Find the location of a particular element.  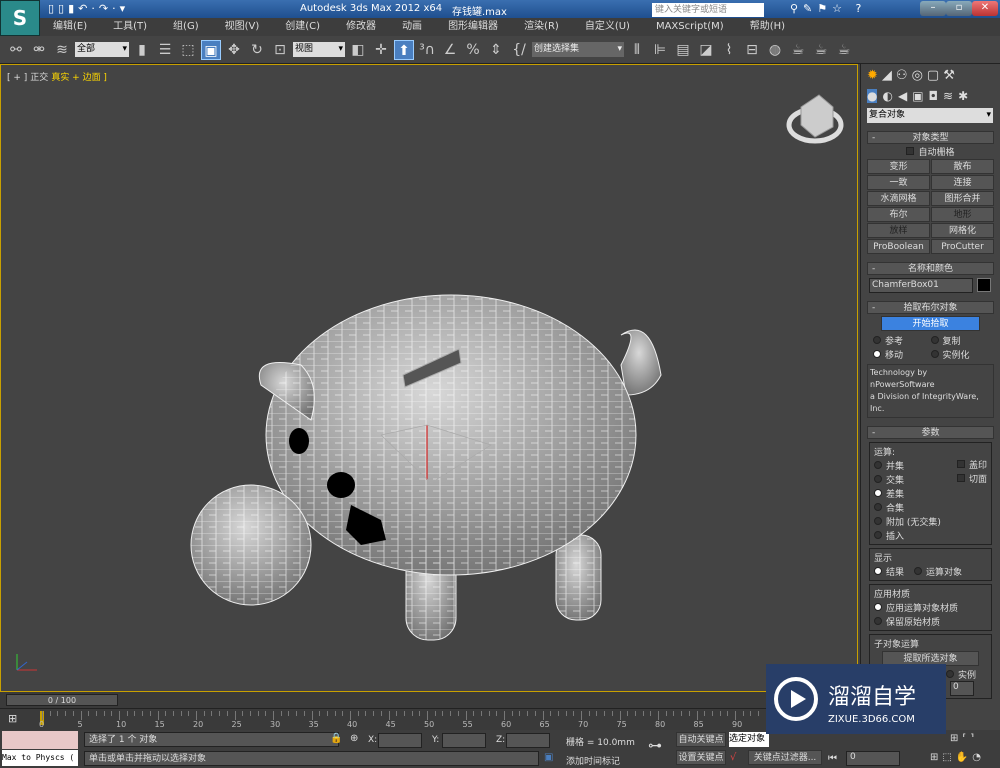

shapes-icon: ◐ is located at coordinates (887, 96).